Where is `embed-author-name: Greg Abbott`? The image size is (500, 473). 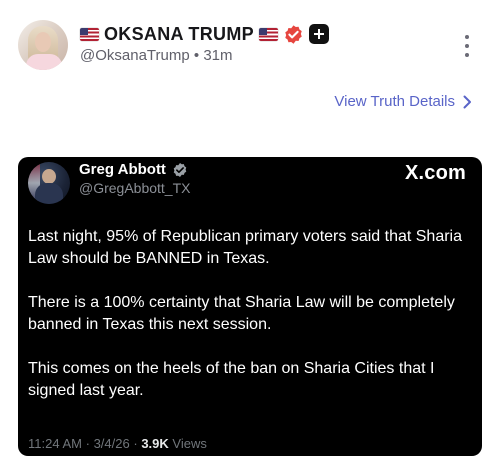
embed-author-name: Greg Abbott is located at coordinates (122, 169).